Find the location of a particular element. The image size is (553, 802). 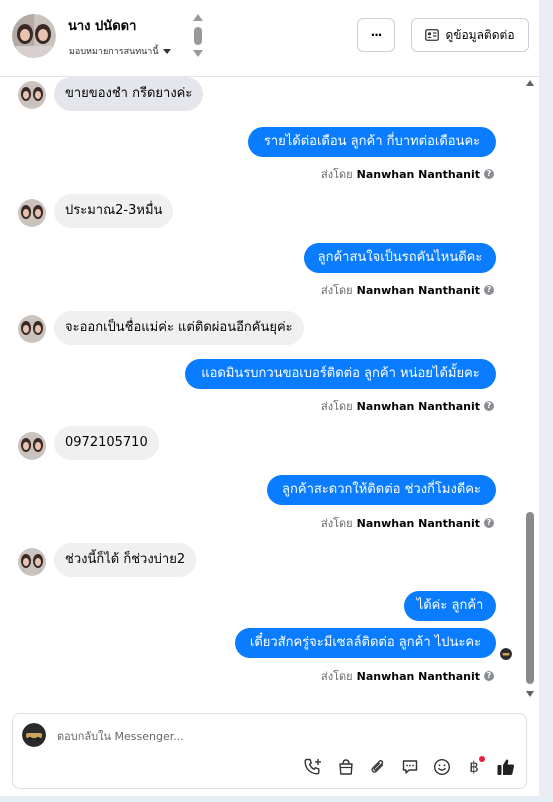

incoming-message: ขายของชำ กรีดยางค่ะ is located at coordinates (129, 94).